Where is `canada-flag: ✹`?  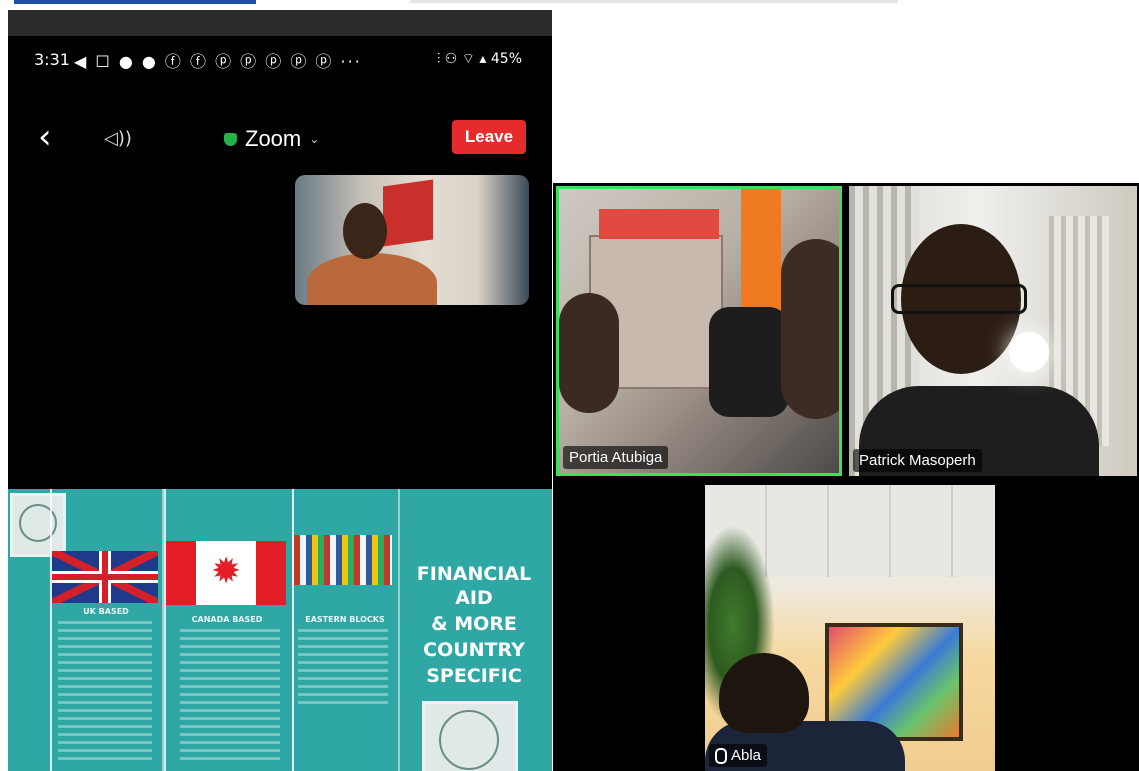
canada-flag: ✹ is located at coordinates (226, 573).